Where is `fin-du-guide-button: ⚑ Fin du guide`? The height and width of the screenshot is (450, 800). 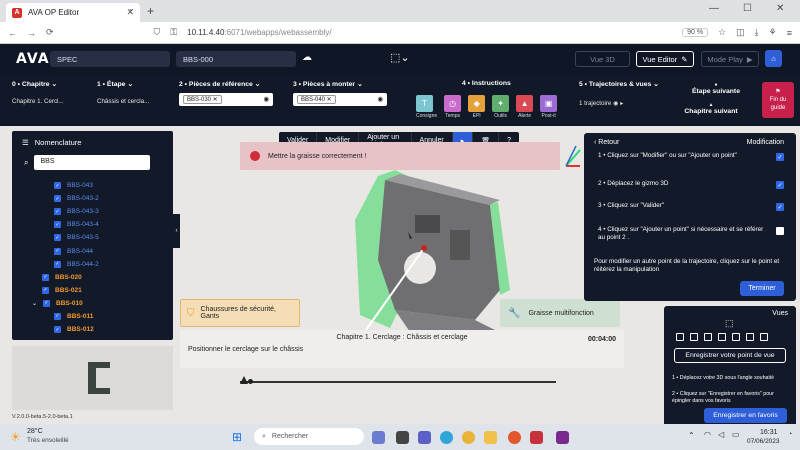
fin-du-guide-button: ⚑ Fin du guide is located at coordinates (778, 100).